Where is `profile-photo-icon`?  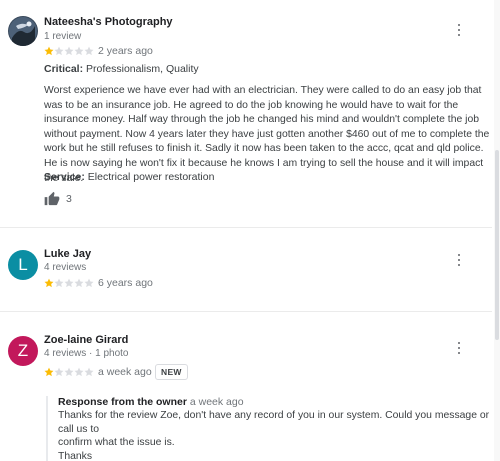
profile-photo-icon is located at coordinates (23, 31).